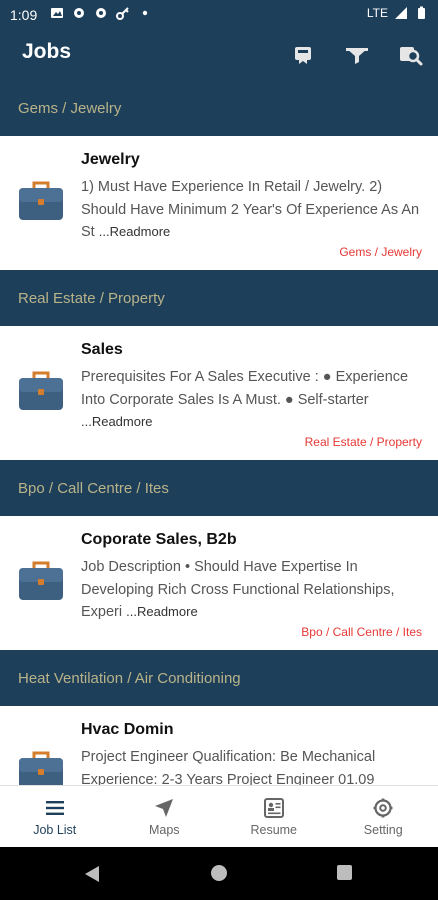 This screenshot has height=900, width=438. I want to click on system-navigation-bar, so click(219, 873).